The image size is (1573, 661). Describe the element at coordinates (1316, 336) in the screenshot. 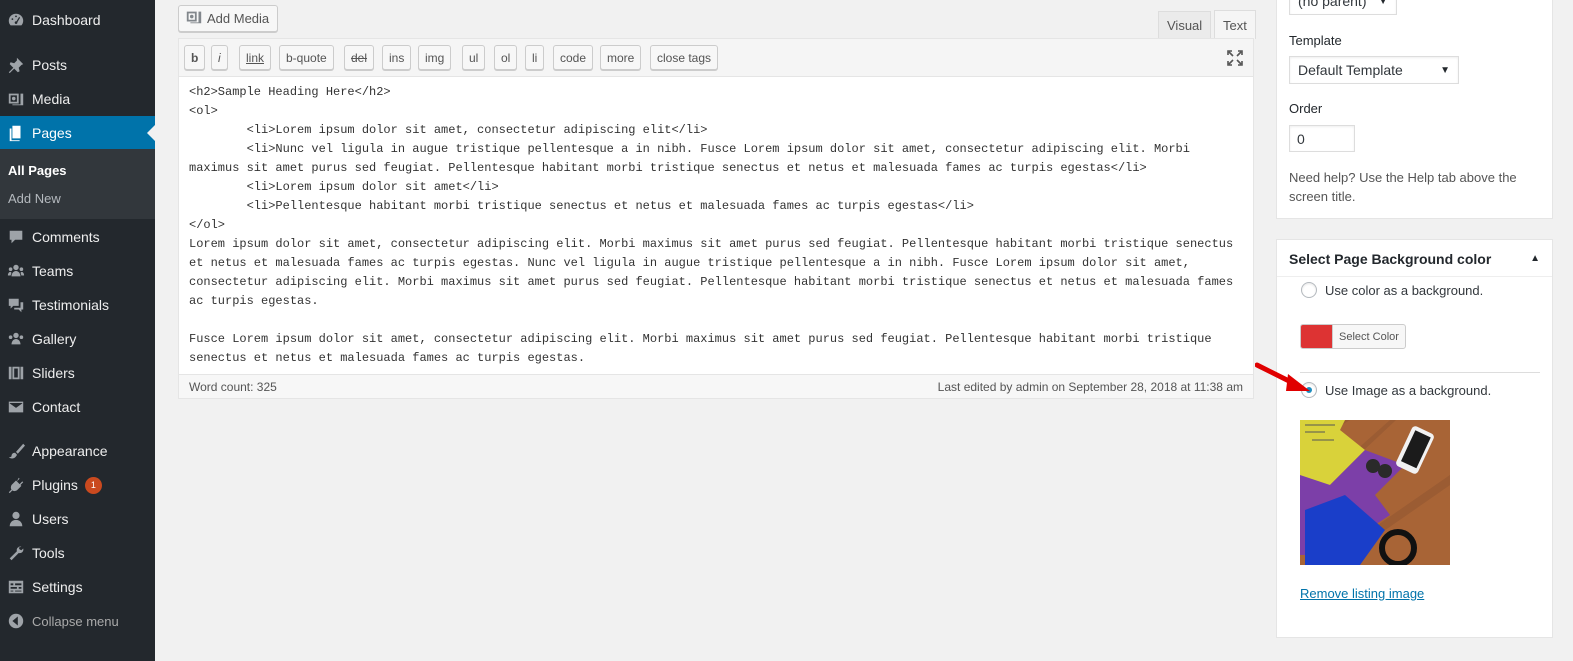

I see `color-swatch` at that location.